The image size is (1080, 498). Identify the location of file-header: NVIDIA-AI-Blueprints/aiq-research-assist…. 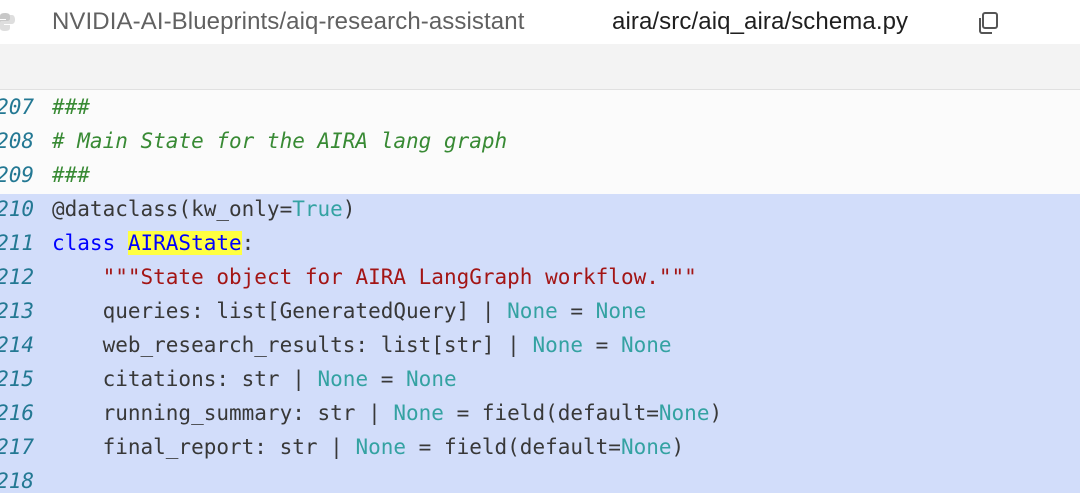
(540, 22).